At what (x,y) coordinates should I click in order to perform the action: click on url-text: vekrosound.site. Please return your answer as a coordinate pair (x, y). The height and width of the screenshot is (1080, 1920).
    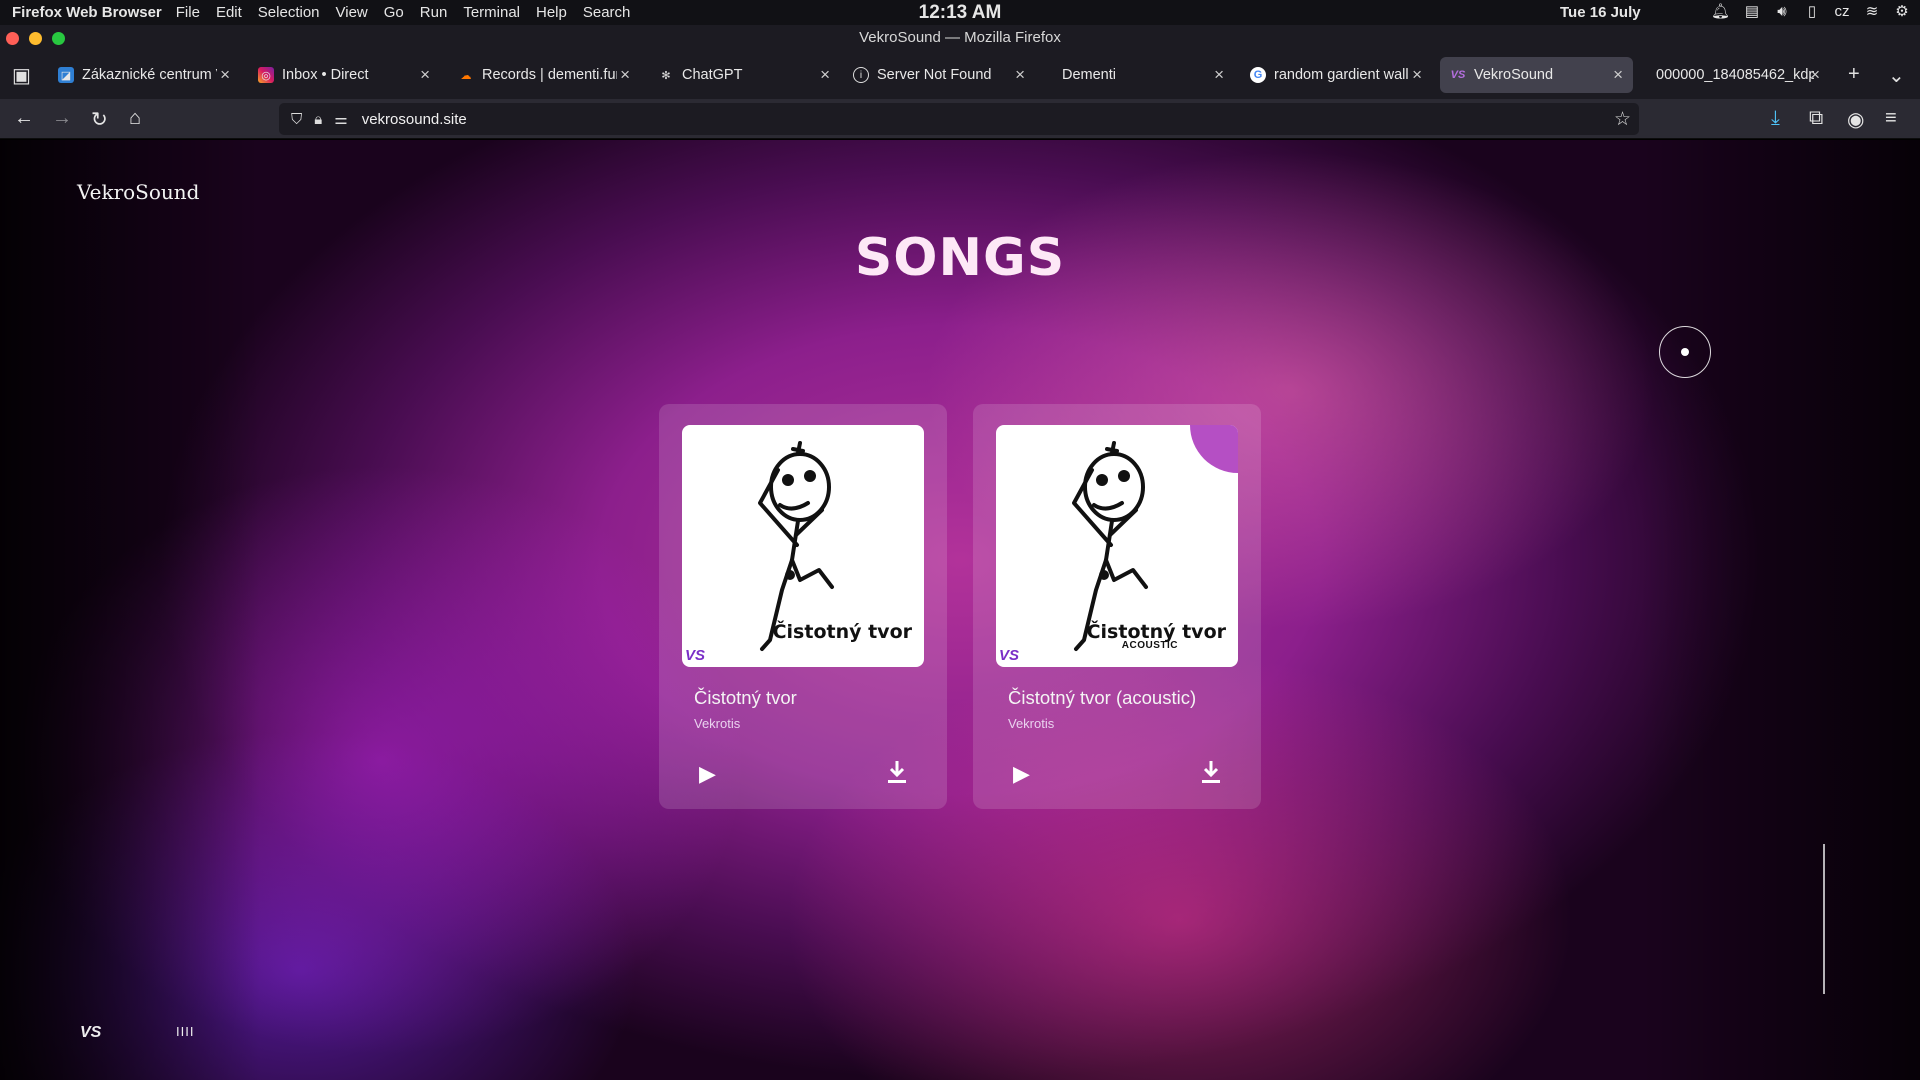
    Looking at the image, I should click on (414, 119).